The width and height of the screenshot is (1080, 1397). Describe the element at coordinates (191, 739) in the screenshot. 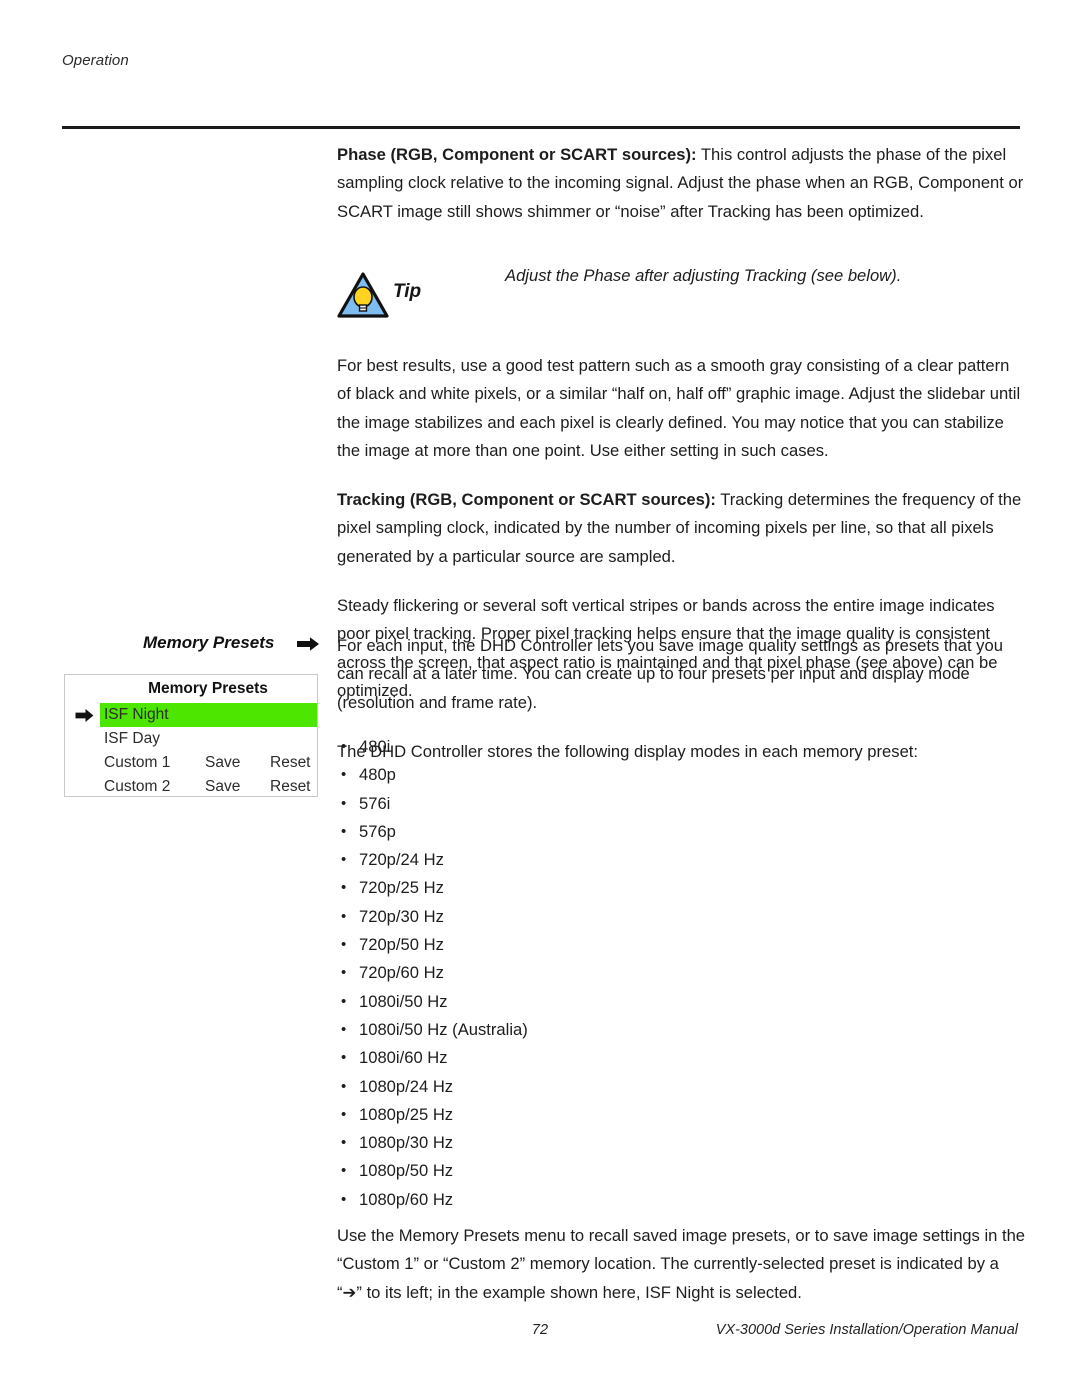

I see `menu-row: ISF Day` at that location.